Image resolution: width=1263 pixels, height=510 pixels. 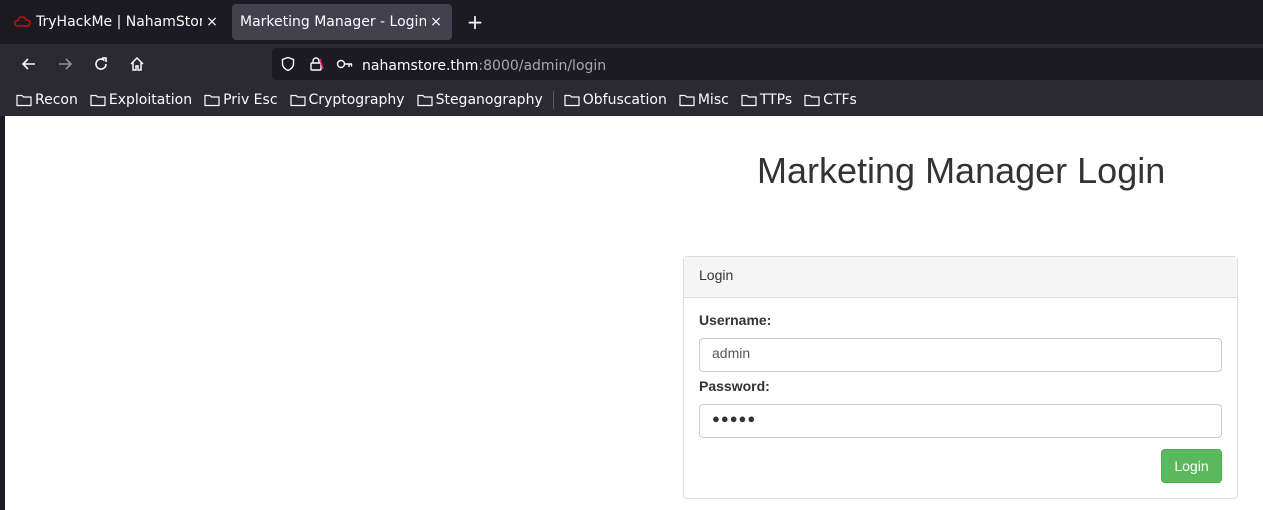 What do you see at coordinates (288, 64) in the screenshot?
I see `tracking-protection-shield-icon` at bounding box center [288, 64].